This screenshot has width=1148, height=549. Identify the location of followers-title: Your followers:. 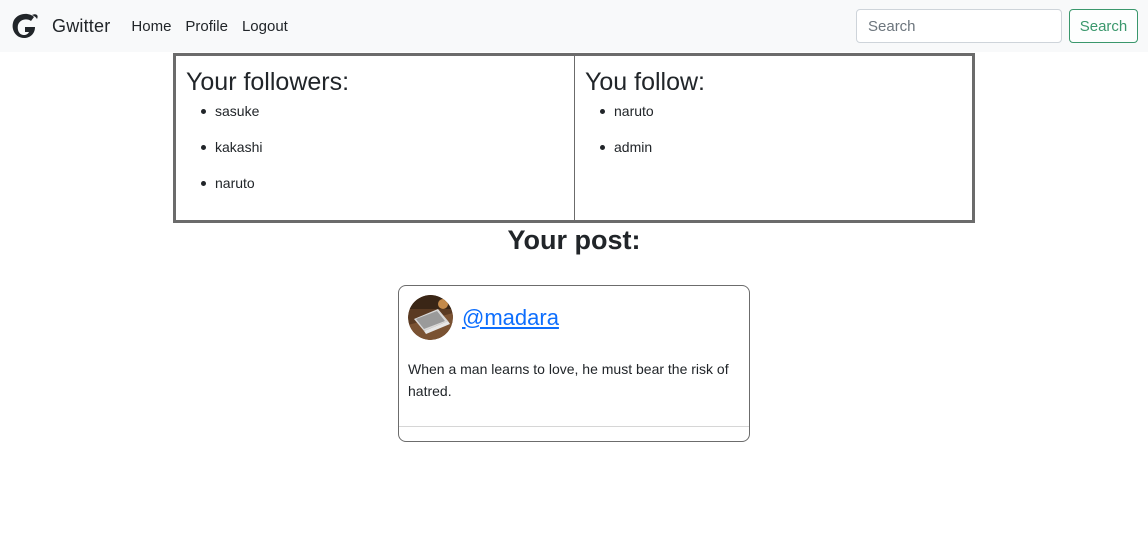
(268, 82).